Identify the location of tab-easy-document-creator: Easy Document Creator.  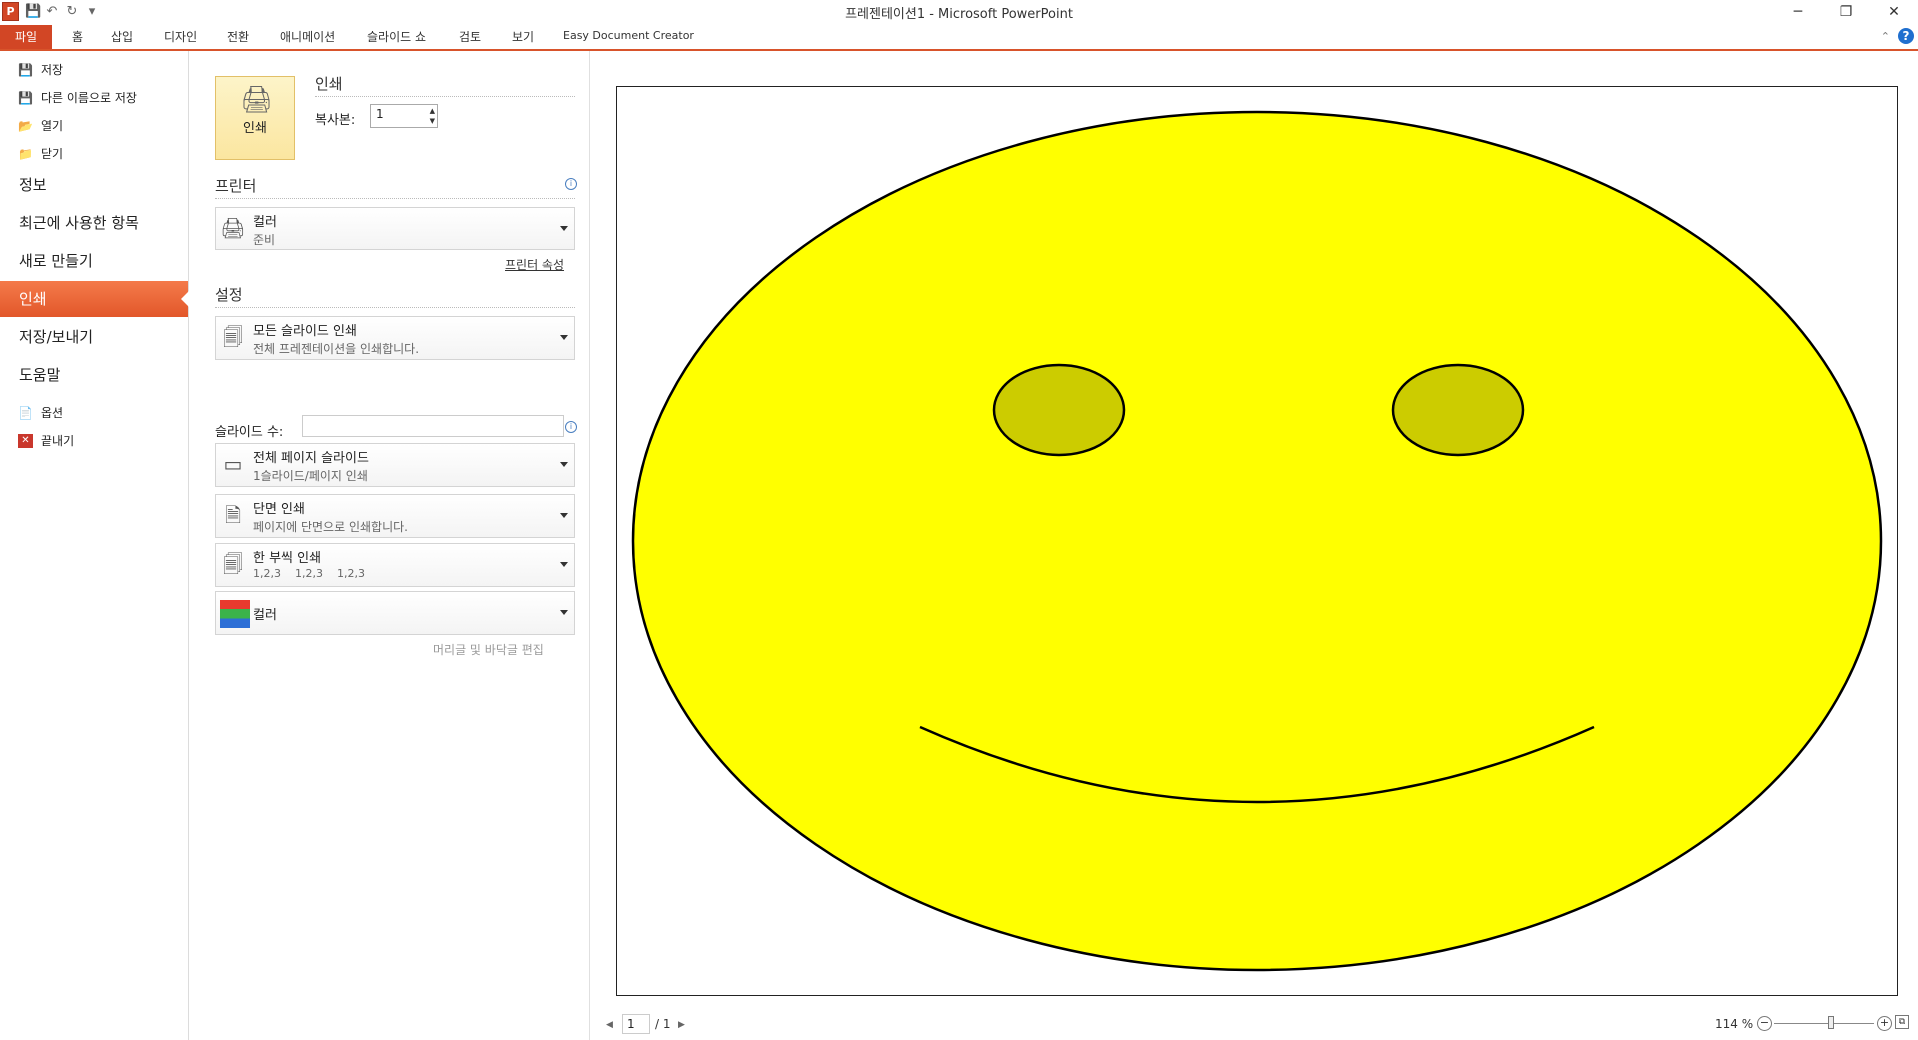
(628, 35).